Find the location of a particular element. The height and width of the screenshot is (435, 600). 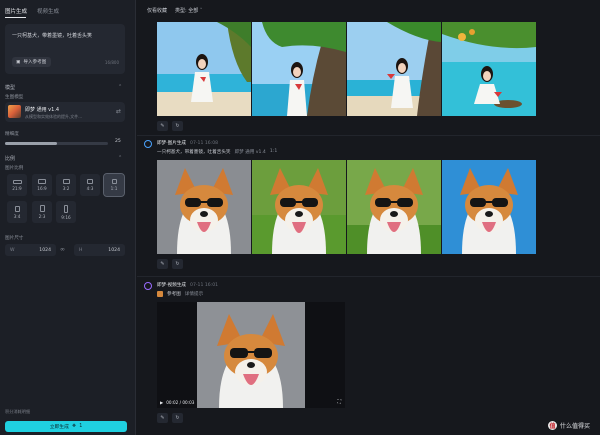

type-filter: 类型: 全部 ˅ is located at coordinates (188, 10).